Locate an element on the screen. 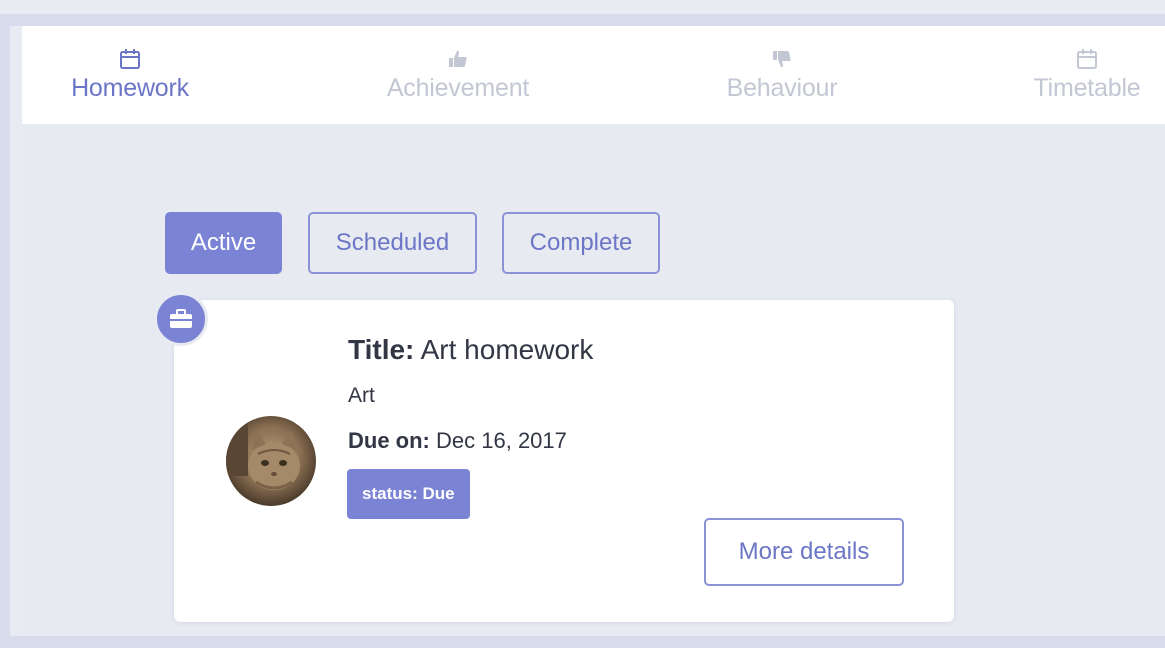  briefcase-icon is located at coordinates (181, 318).